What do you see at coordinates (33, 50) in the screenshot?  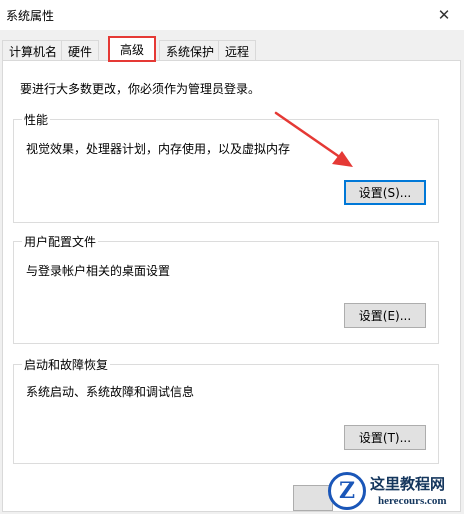 I see `tab-computer-name: 计算机名` at bounding box center [33, 50].